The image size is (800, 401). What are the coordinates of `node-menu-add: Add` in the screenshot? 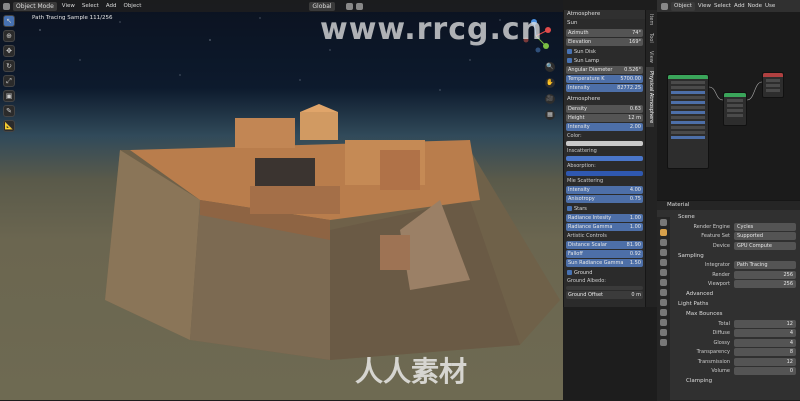 It's located at (739, 6).